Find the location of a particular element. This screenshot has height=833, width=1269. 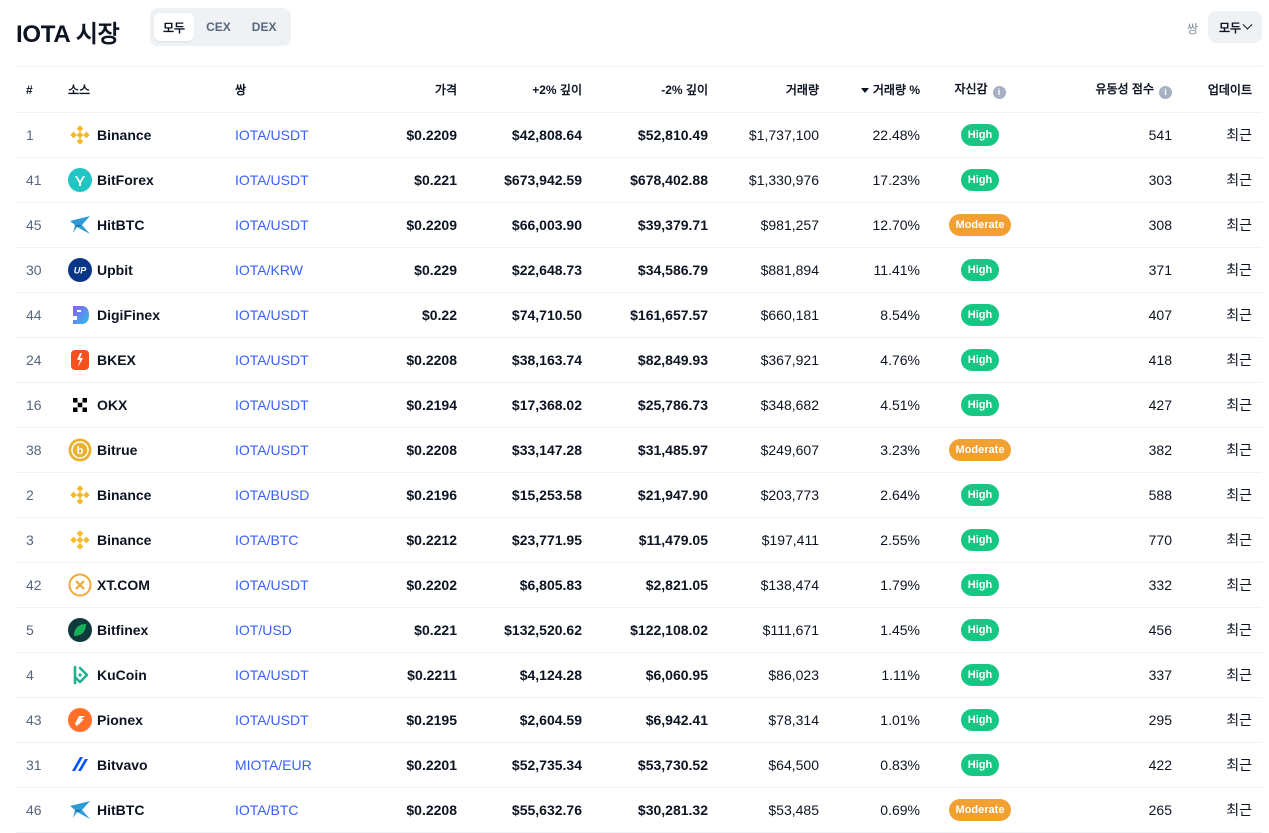

exchange-link: KuCoin is located at coordinates (151, 675).